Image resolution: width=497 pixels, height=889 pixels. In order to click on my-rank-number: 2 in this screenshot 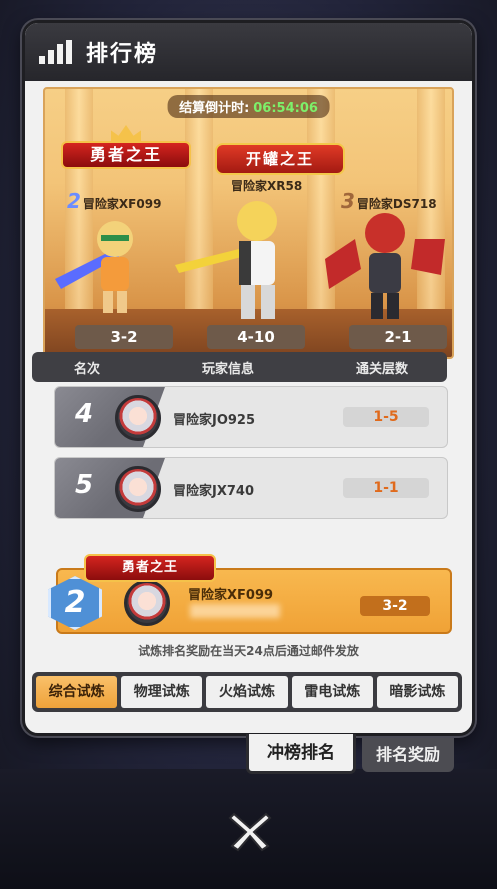, I will do `click(75, 603)`.